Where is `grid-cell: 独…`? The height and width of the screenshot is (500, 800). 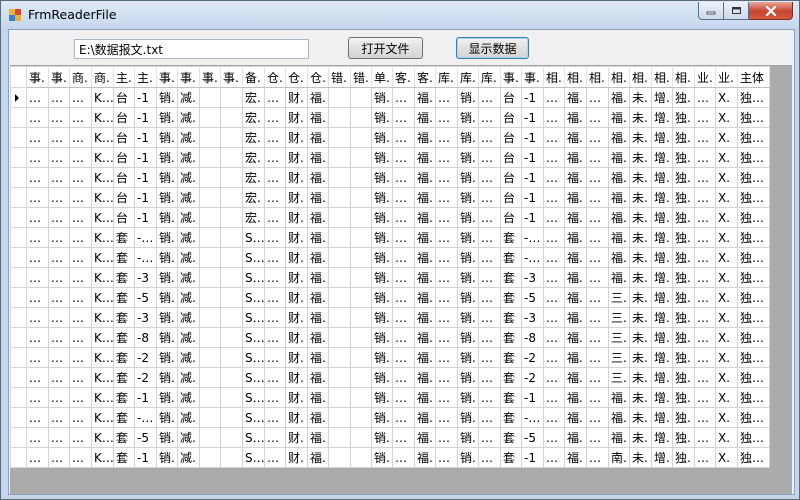 grid-cell: 独… is located at coordinates (753, 357).